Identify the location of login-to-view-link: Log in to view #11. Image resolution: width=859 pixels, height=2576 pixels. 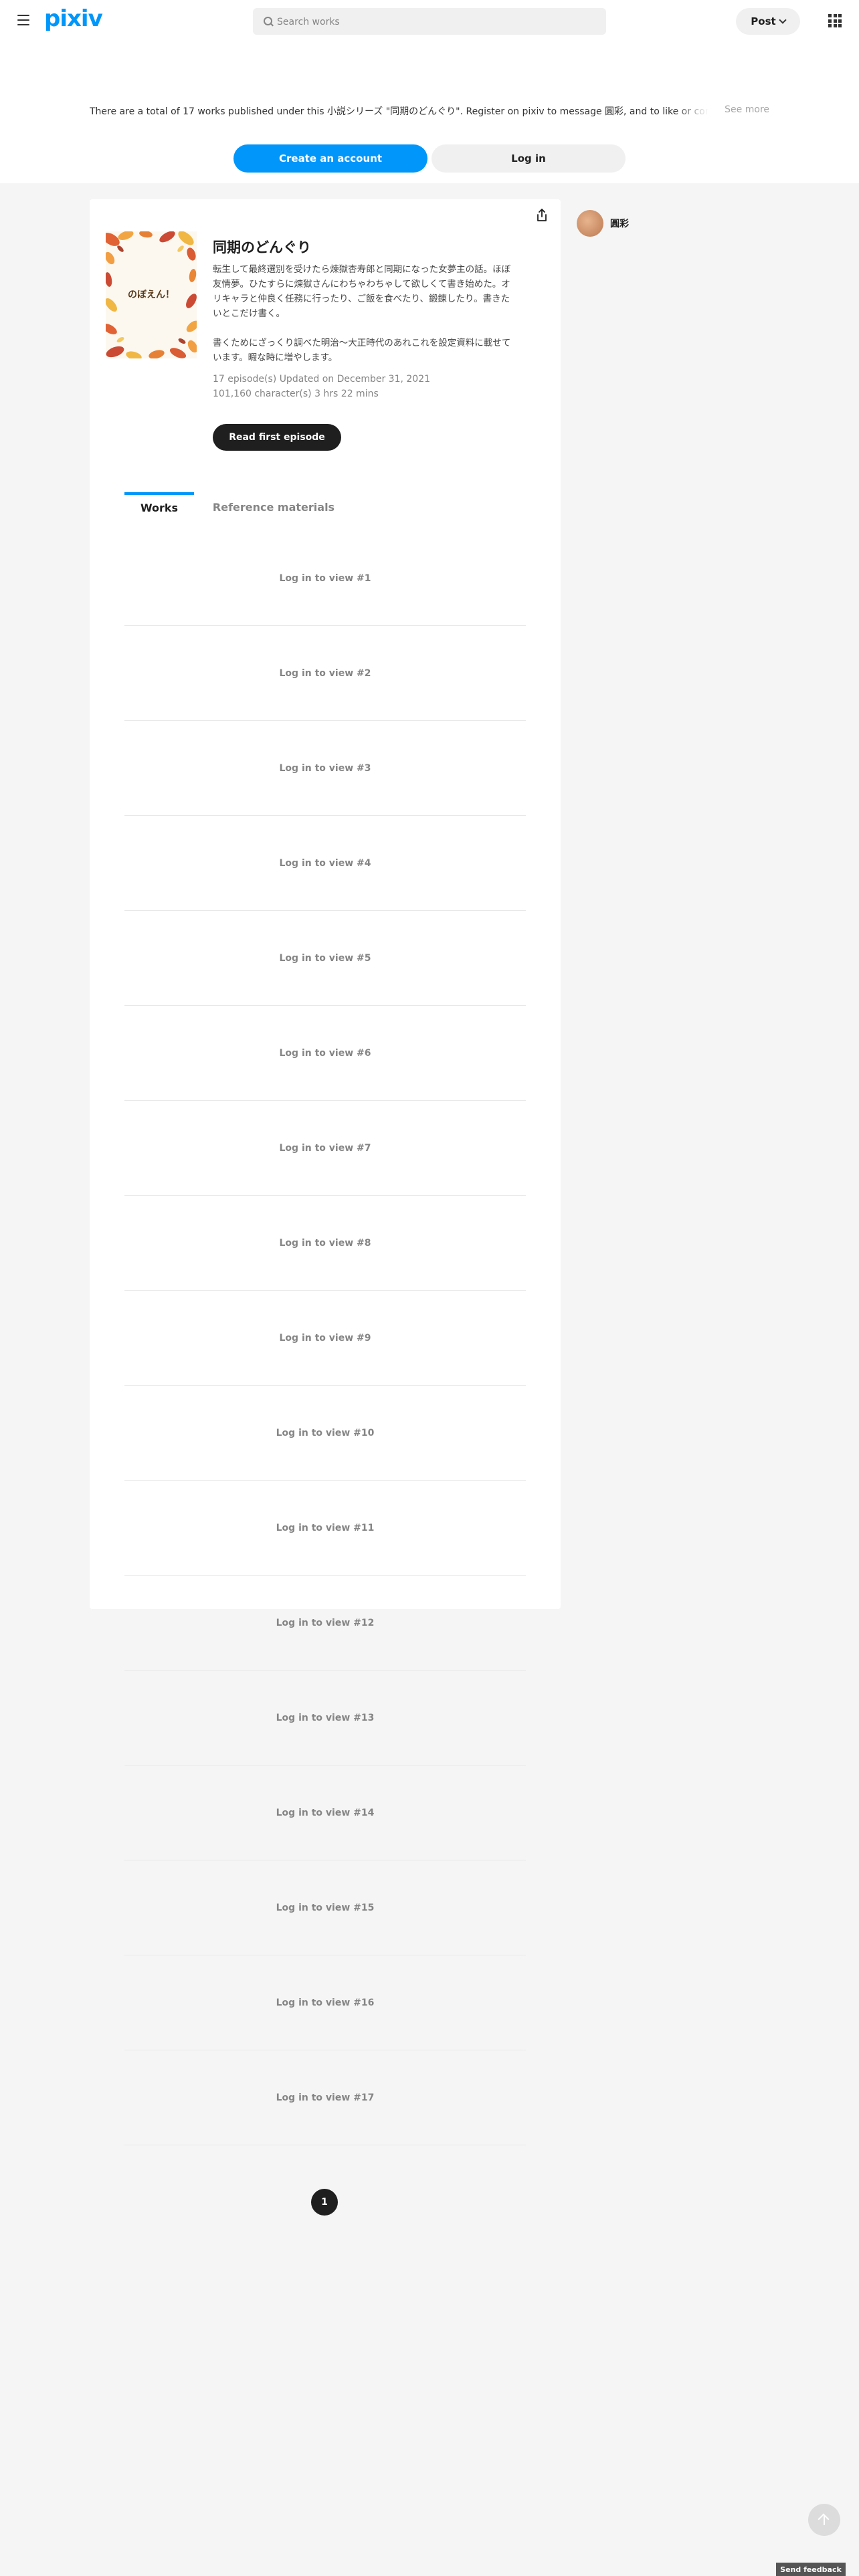
(326, 1528).